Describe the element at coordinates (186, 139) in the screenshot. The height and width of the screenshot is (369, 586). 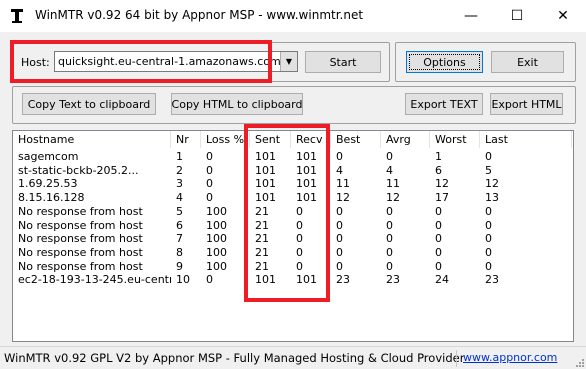
I see `column-header-nr: Nr` at that location.